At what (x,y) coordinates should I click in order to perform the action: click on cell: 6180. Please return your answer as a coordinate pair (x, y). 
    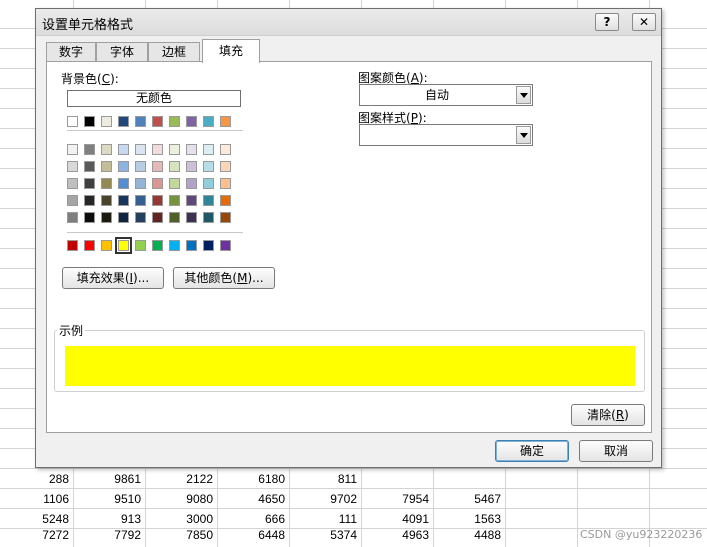
    Looking at the image, I should click on (253, 479).